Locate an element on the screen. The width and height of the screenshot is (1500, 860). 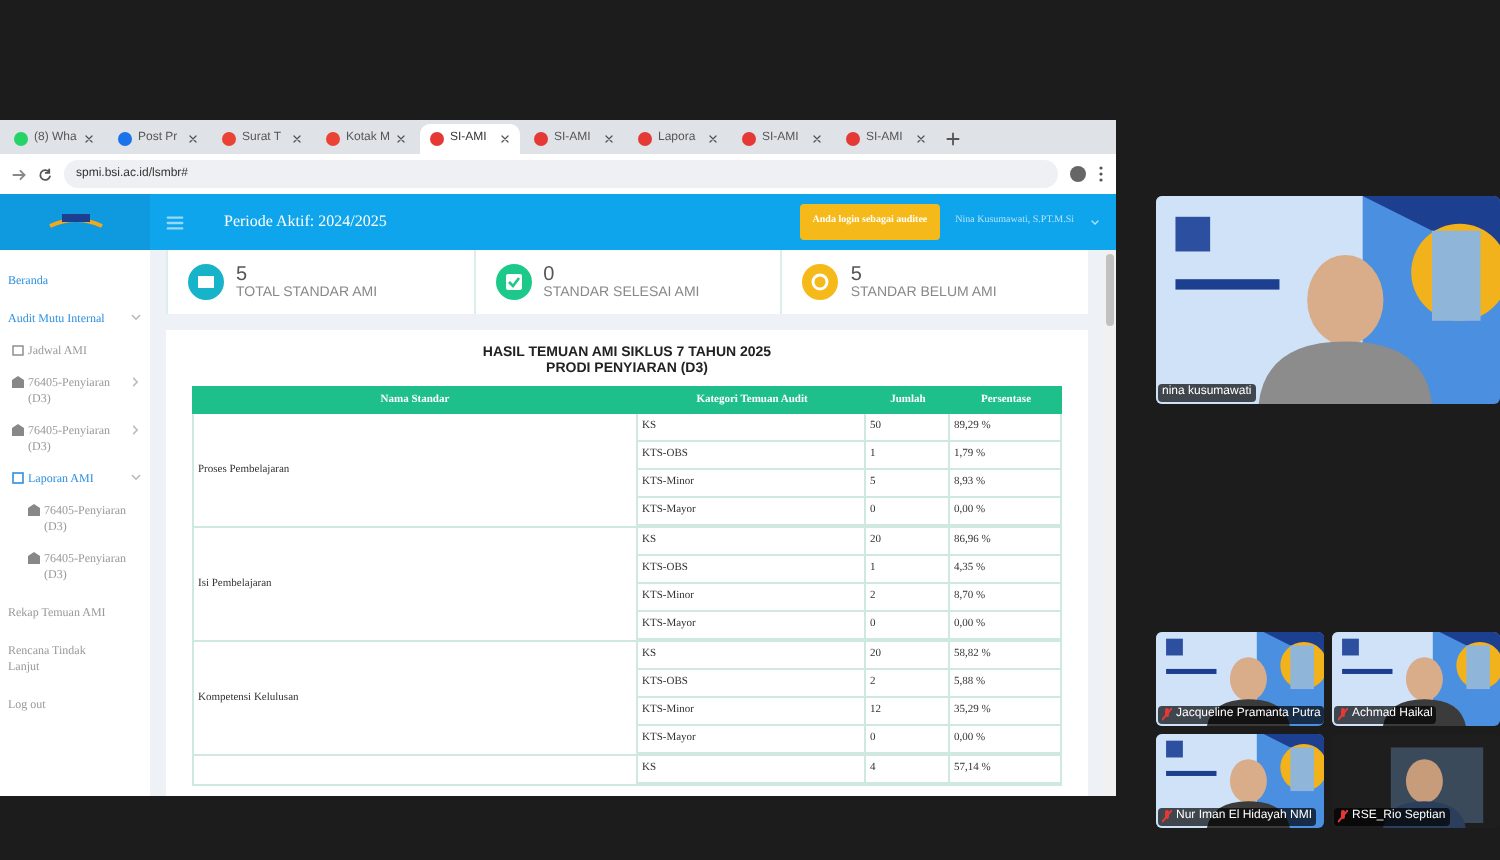
chat-icon is located at coordinates (21, 139).